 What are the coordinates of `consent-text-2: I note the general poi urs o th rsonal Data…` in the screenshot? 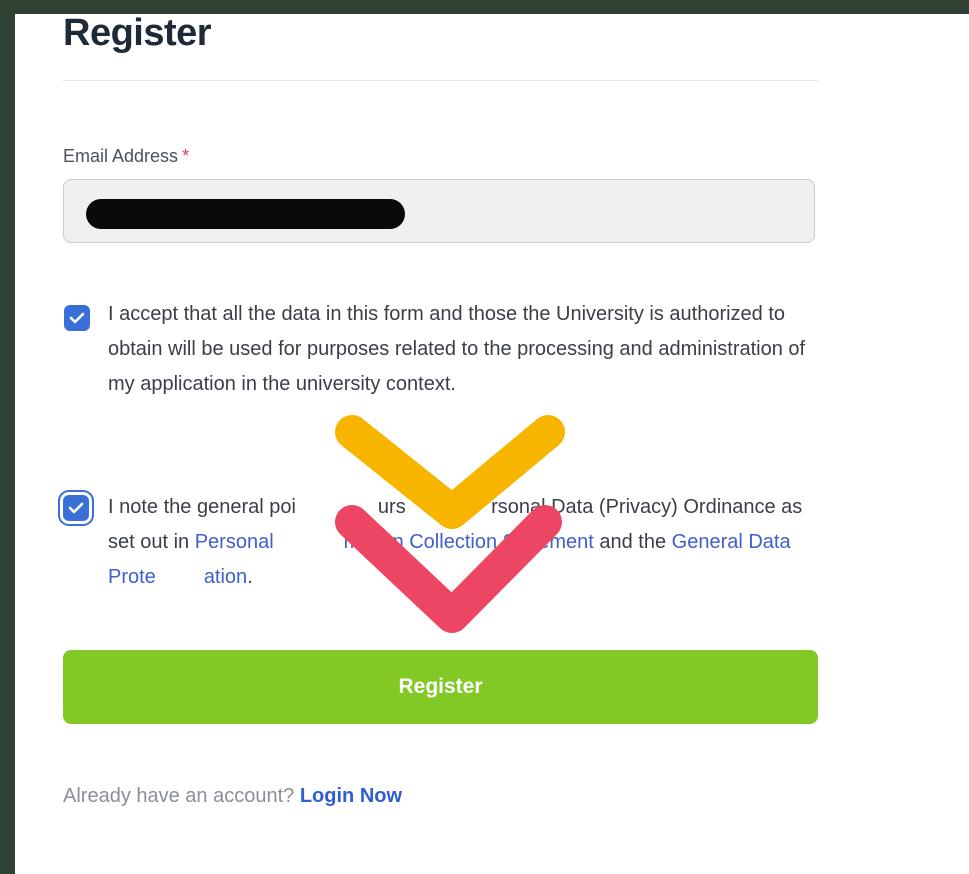 It's located at (468, 542).